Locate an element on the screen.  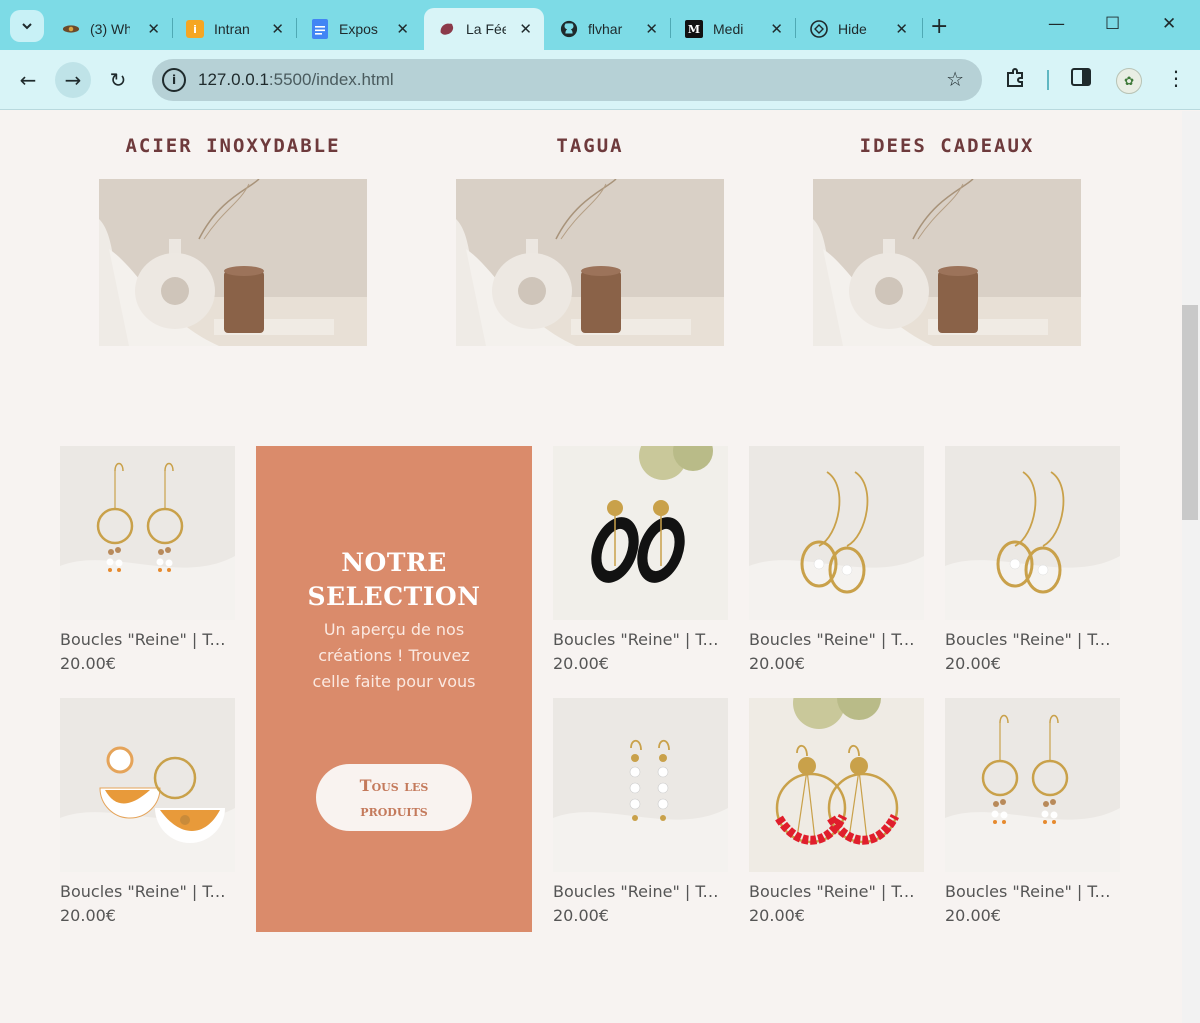
medium-icon: M is located at coordinates (694, 29).